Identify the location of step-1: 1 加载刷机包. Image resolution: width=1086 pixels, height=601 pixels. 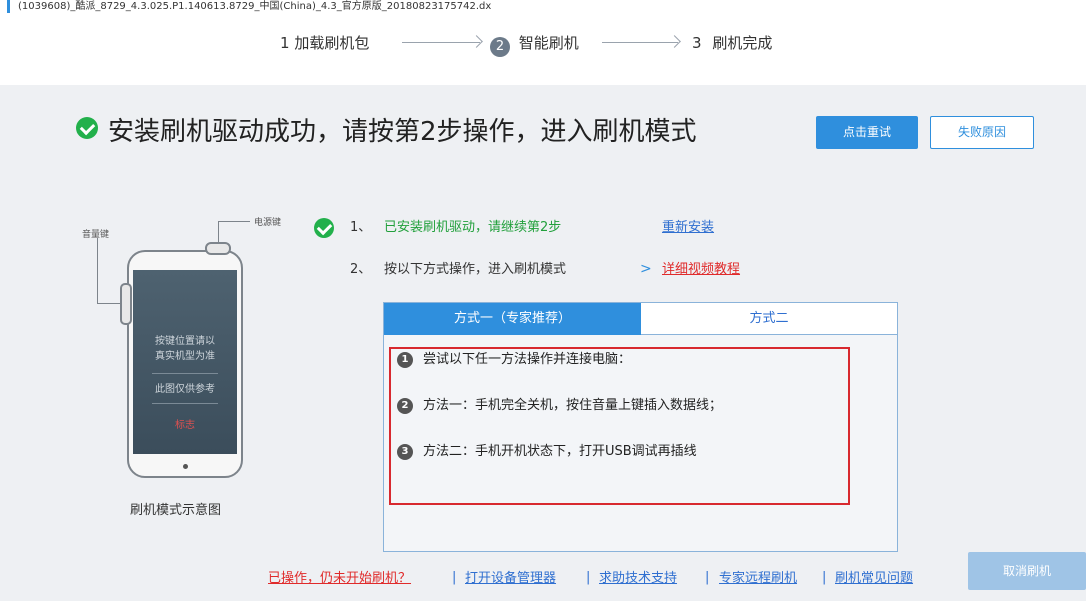
(324, 43).